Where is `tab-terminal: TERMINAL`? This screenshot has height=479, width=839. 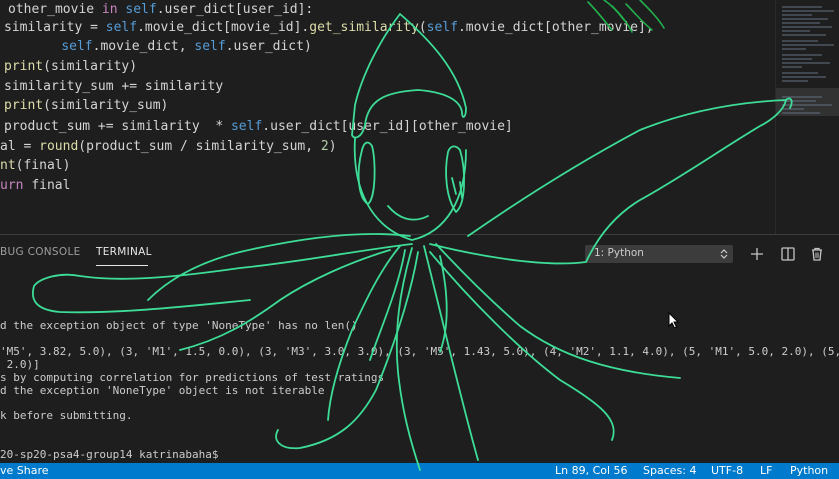
tab-terminal: TERMINAL is located at coordinates (124, 252).